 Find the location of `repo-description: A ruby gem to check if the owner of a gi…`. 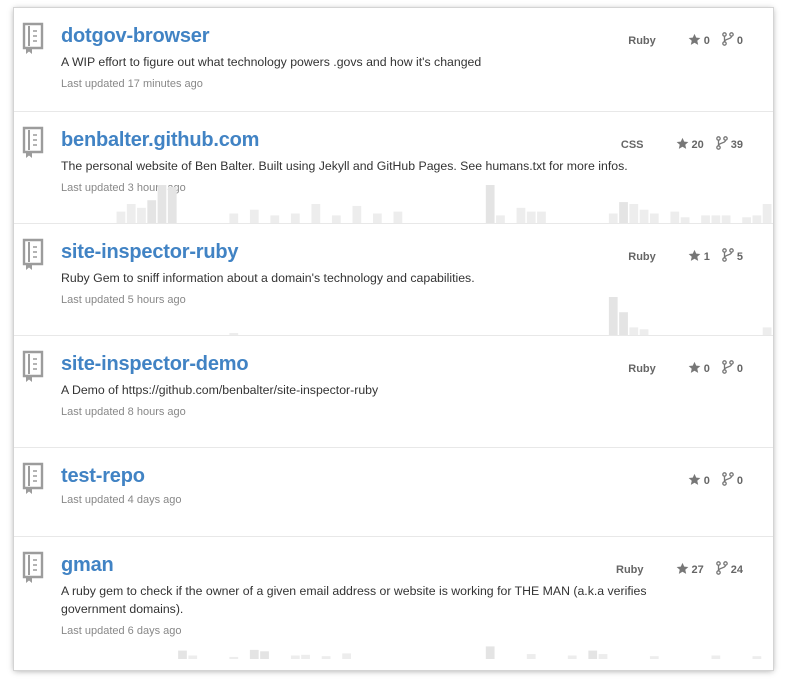

repo-description: A ruby gem to check if the owner of a gi… is located at coordinates (354, 600).